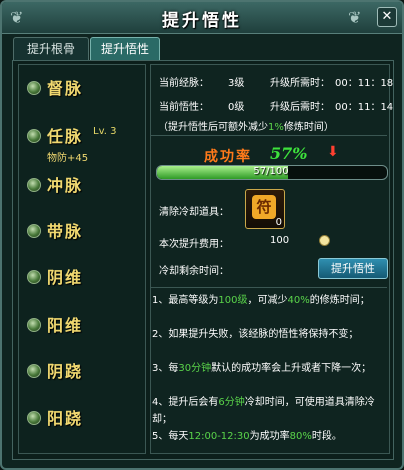 The image size is (404, 470). I want to click on meridian-name: 阳跷, so click(65, 418).